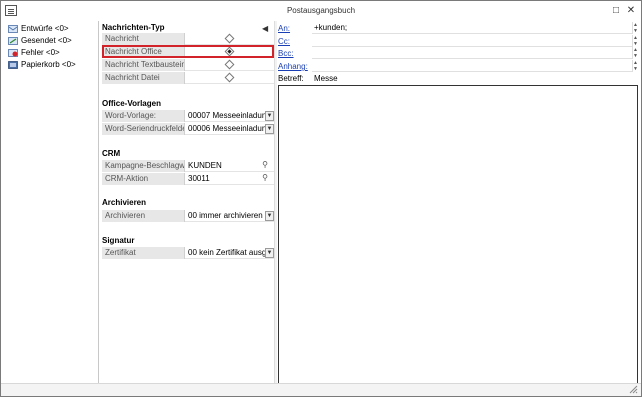 The image size is (642, 397). I want to click on drafts-icon, so click(13, 29).